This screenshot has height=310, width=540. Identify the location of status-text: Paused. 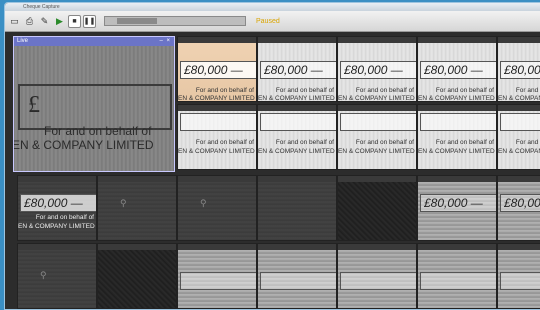
(268, 21).